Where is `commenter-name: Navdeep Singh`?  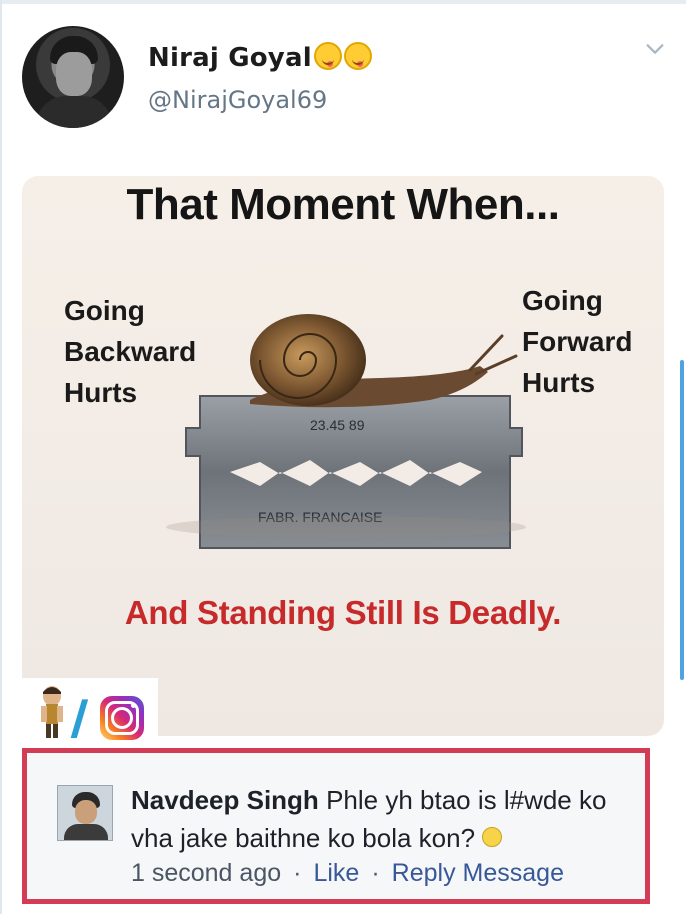 commenter-name: Navdeep Singh is located at coordinates (225, 800).